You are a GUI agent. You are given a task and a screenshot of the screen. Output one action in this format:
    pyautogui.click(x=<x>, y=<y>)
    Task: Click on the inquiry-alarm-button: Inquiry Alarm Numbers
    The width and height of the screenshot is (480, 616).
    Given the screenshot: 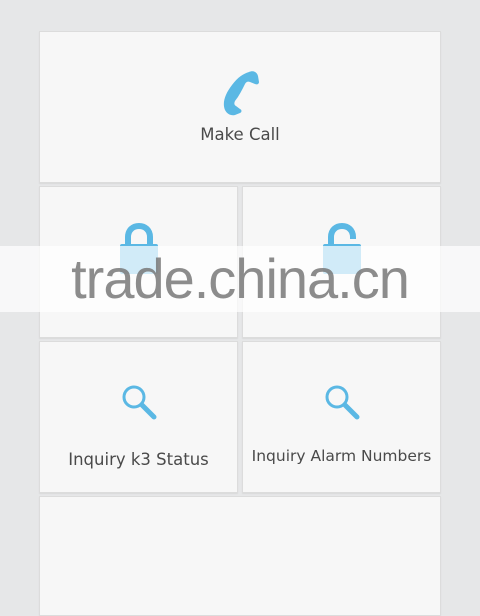 What is the action you would take?
    pyautogui.click(x=341, y=417)
    